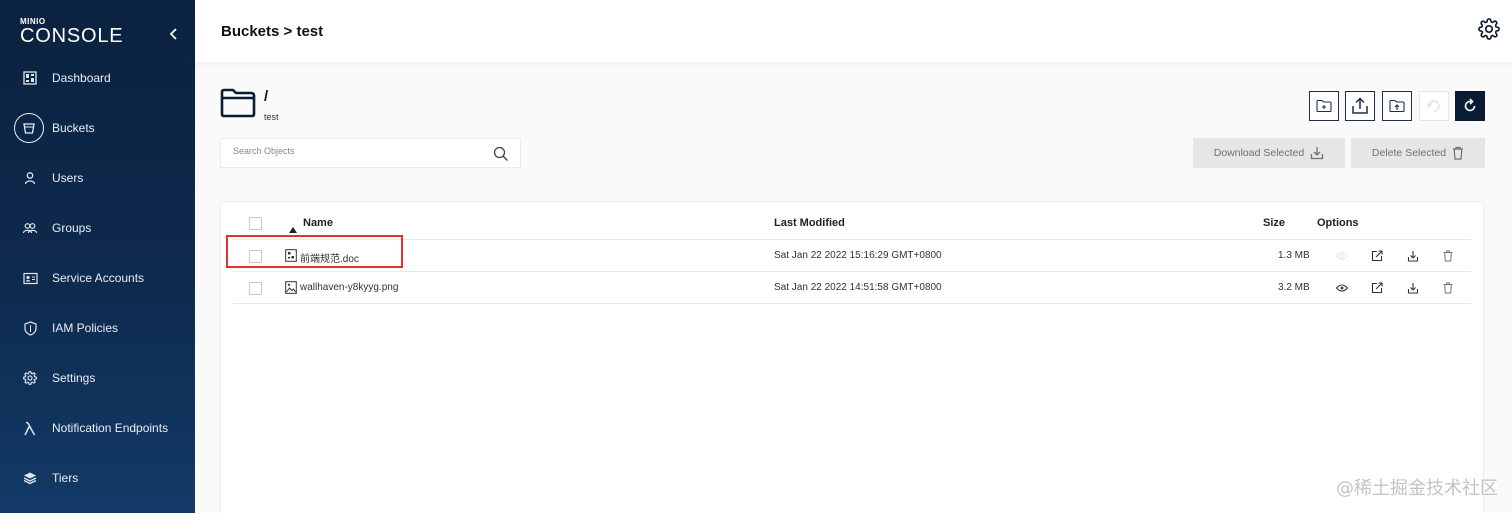 This screenshot has height=513, width=1512. What do you see at coordinates (65, 478) in the screenshot?
I see `sidebar-item-label: Tiers` at bounding box center [65, 478].